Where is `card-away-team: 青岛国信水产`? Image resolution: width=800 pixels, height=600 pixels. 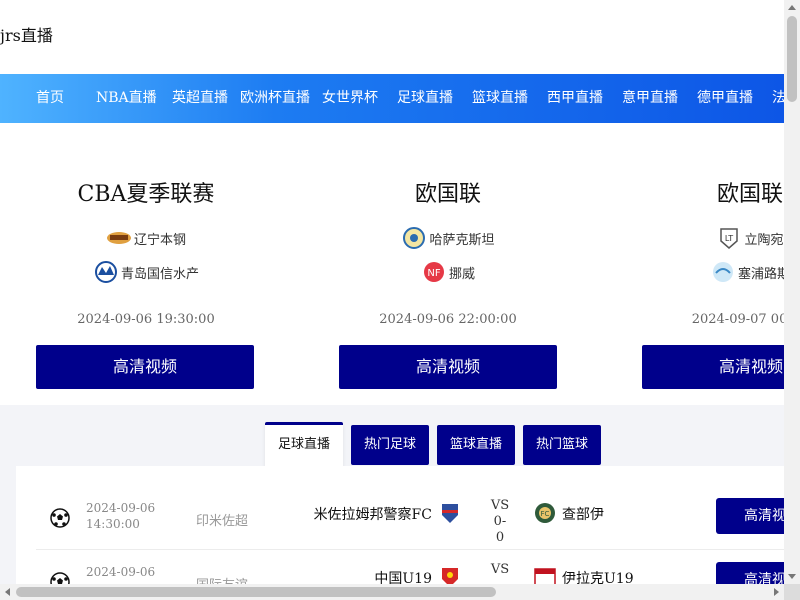
card-away-team: 青岛国信水产 is located at coordinates (146, 272).